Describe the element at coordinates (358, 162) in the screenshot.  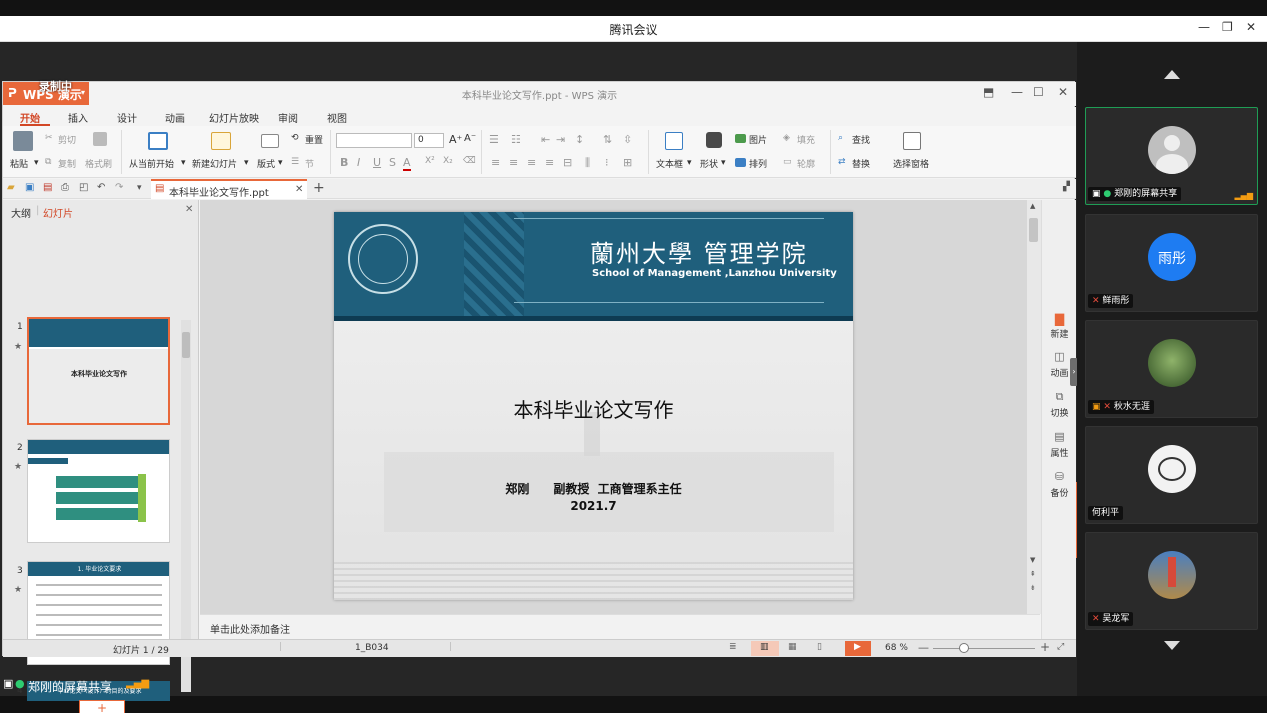
I see `italic-button: I` at that location.